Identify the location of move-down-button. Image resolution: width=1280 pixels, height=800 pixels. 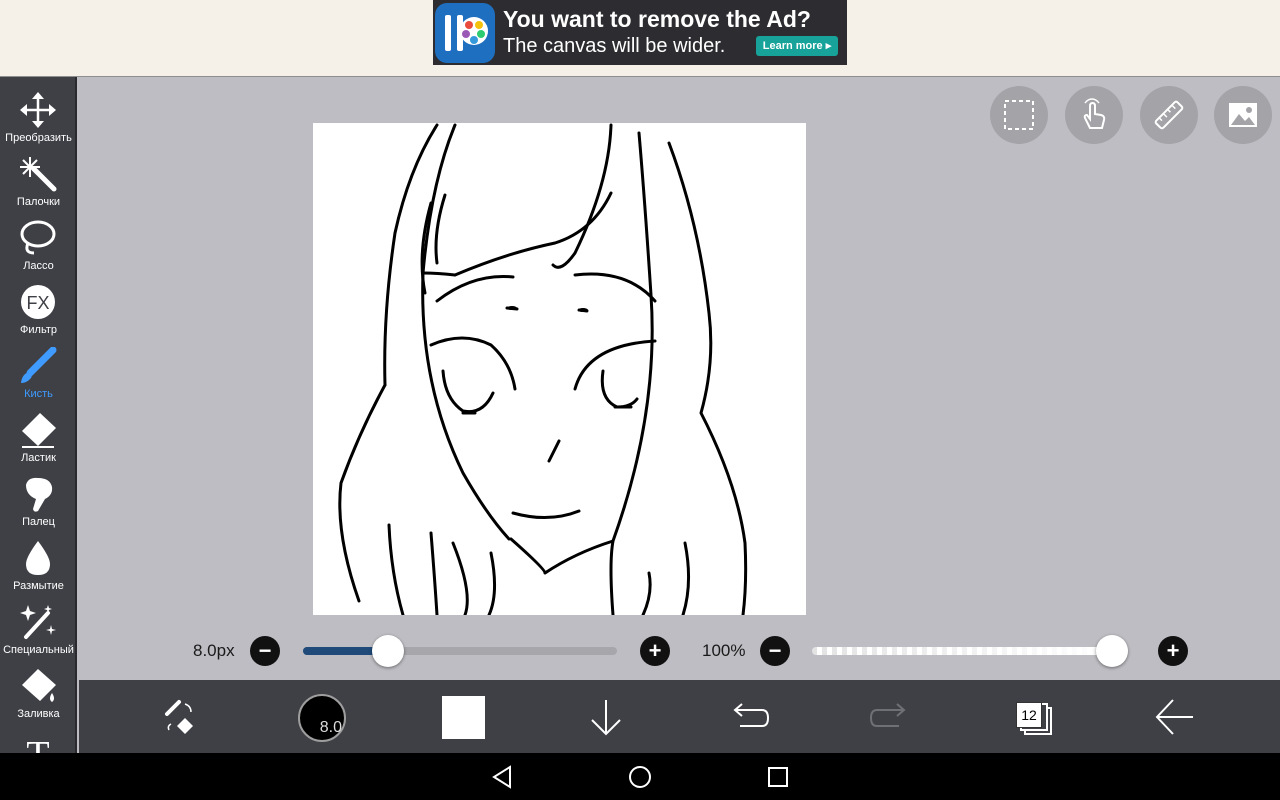
(606, 716).